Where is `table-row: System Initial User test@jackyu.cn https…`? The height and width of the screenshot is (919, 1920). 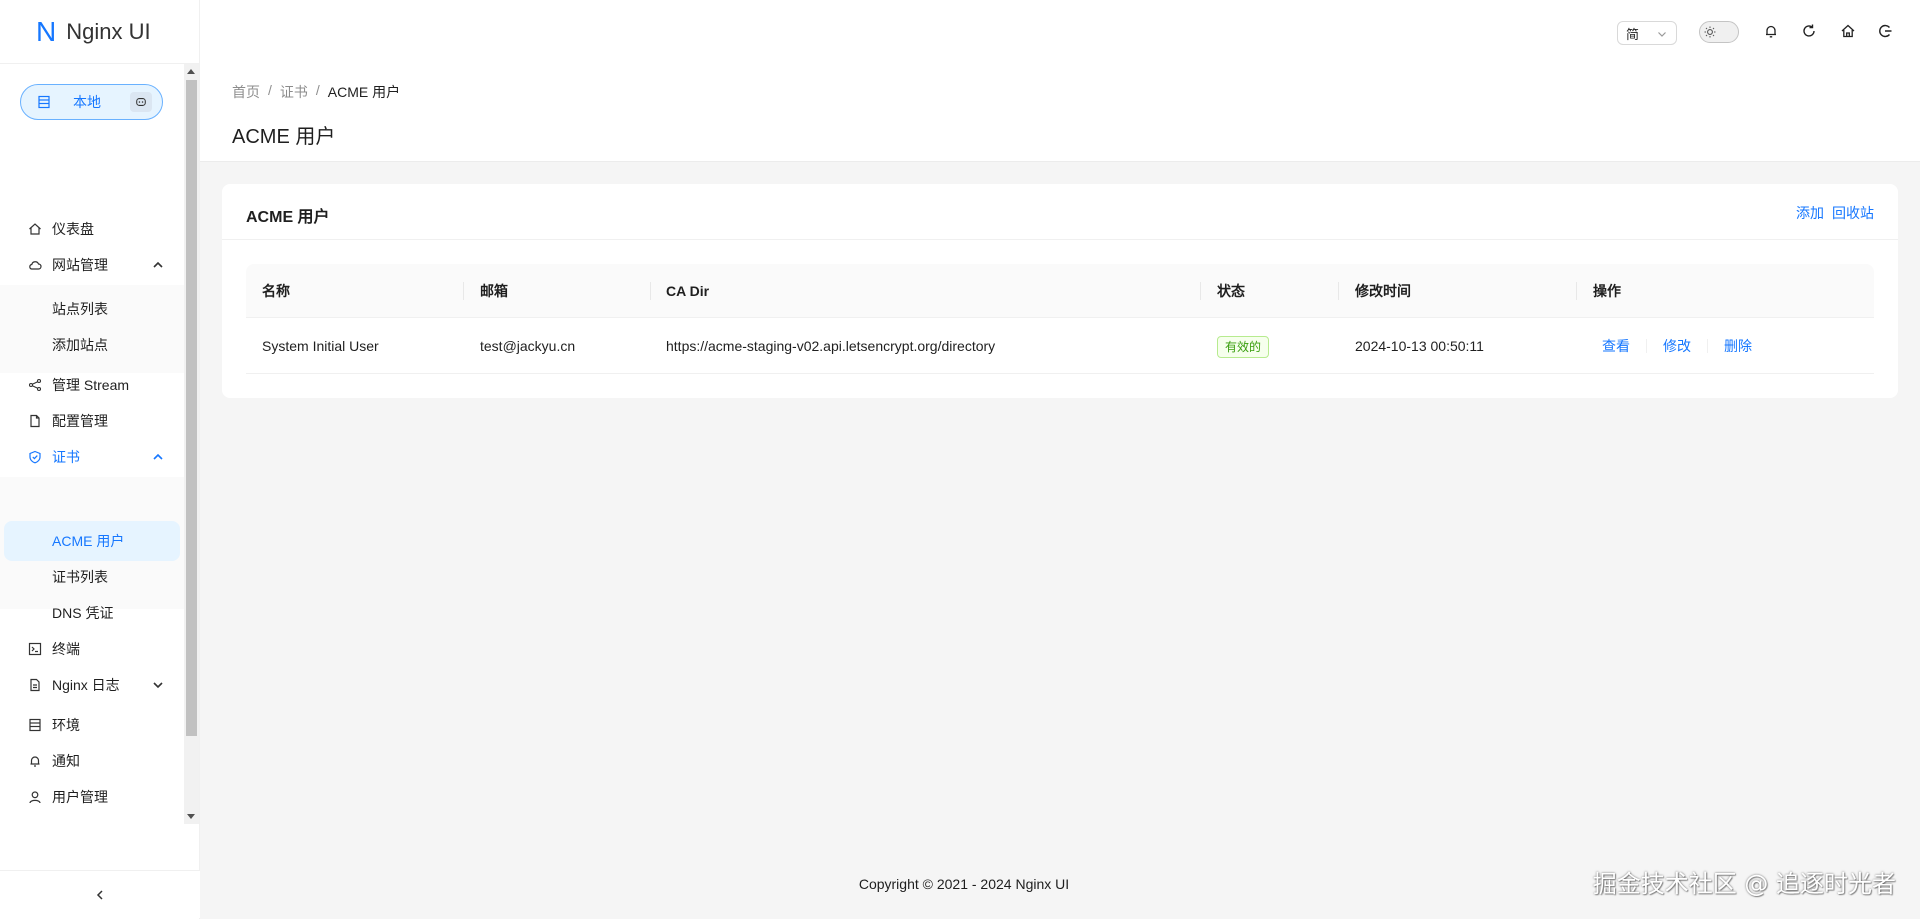
table-row: System Initial User test@jackyu.cn https… is located at coordinates (1060, 346).